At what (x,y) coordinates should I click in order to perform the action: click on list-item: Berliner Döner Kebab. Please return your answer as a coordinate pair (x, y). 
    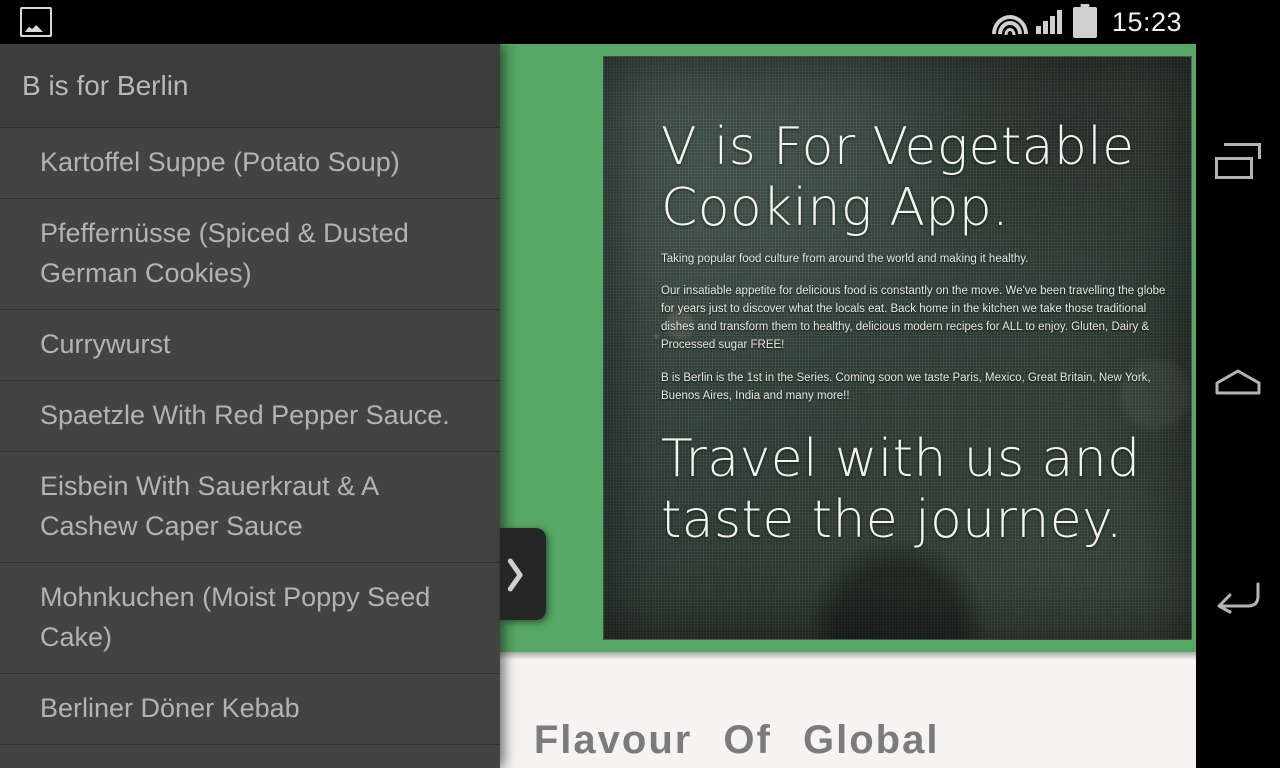
    Looking at the image, I should click on (250, 709).